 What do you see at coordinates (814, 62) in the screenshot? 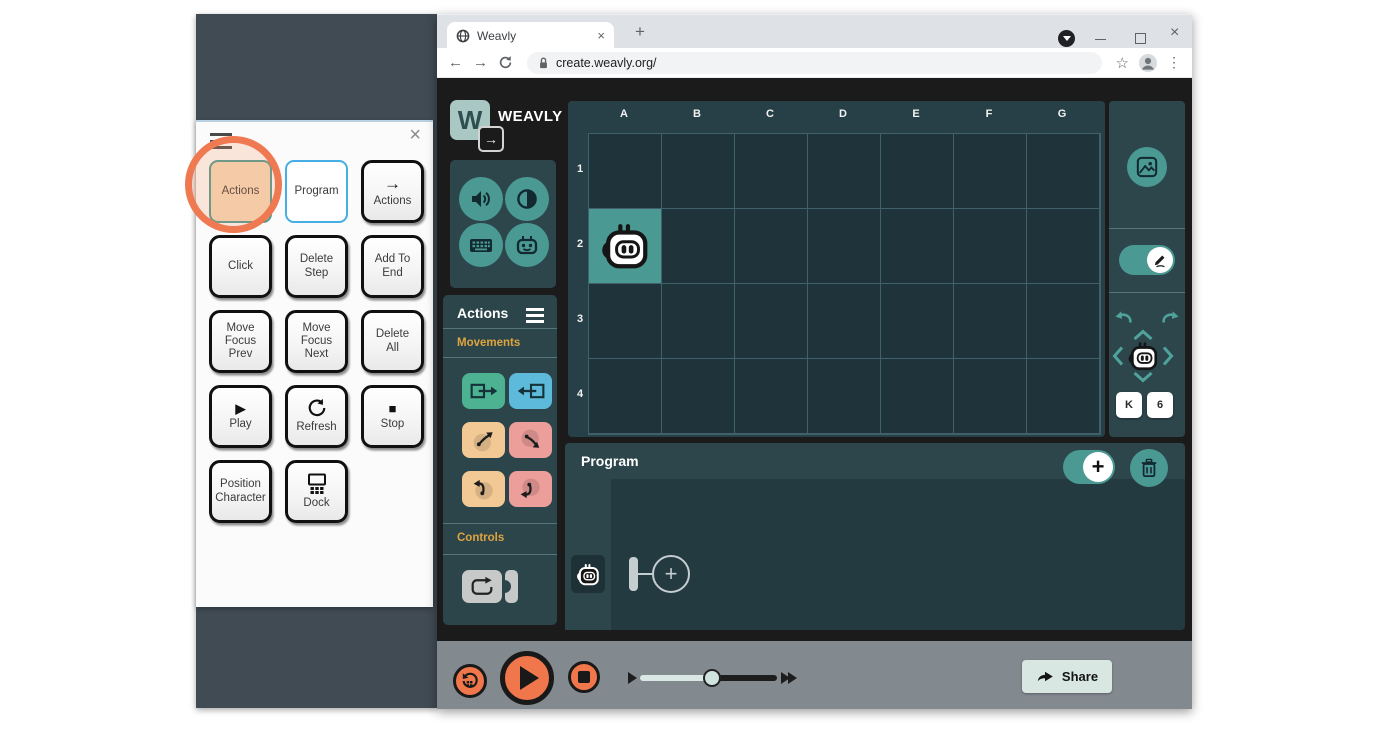
I see `address-bar: create.weavly.org/` at bounding box center [814, 62].